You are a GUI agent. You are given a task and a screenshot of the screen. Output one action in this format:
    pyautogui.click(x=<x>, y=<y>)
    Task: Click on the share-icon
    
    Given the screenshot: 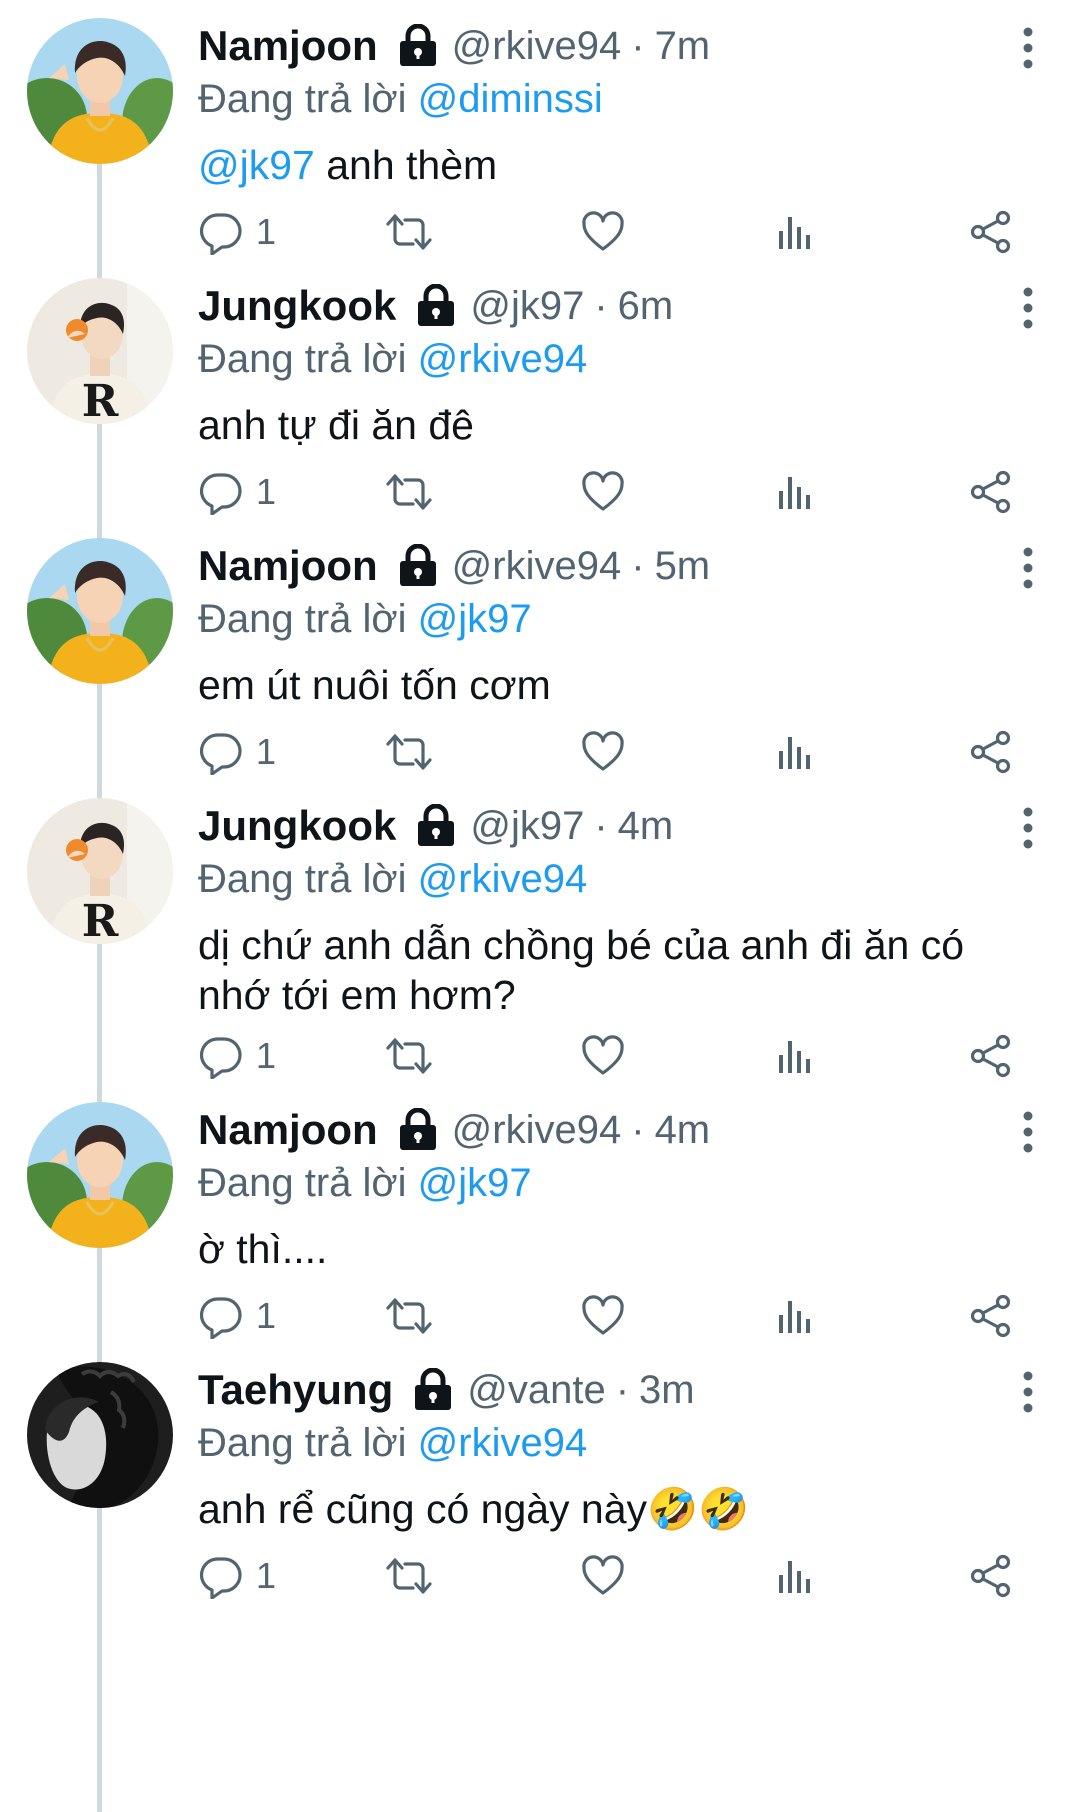 What is the action you would take?
    pyautogui.click(x=991, y=1316)
    